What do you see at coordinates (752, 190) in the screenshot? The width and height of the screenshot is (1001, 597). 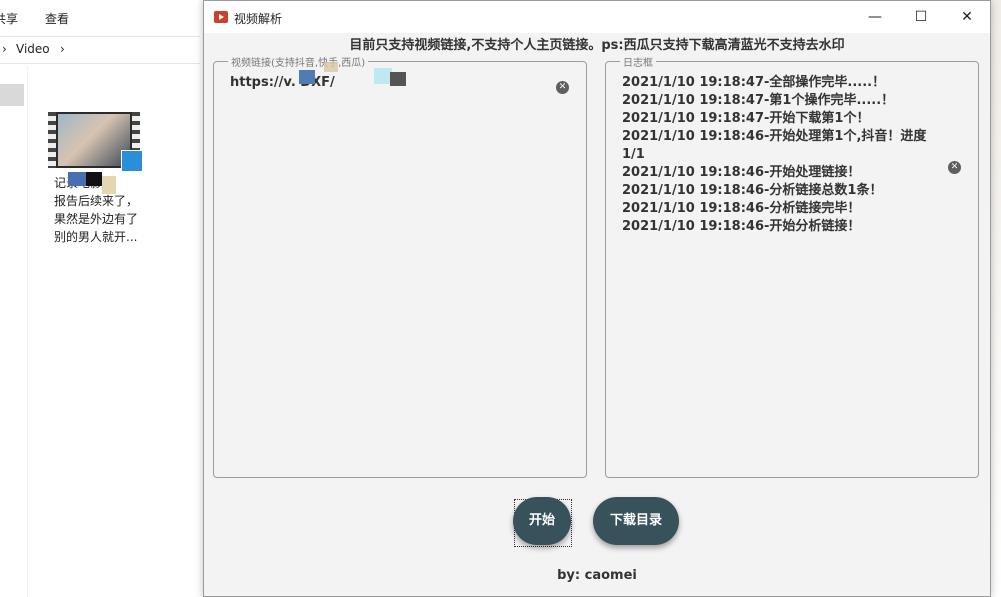 I see `log-line: 2021/1/10 19:18:46-分析链接总数1条！` at bounding box center [752, 190].